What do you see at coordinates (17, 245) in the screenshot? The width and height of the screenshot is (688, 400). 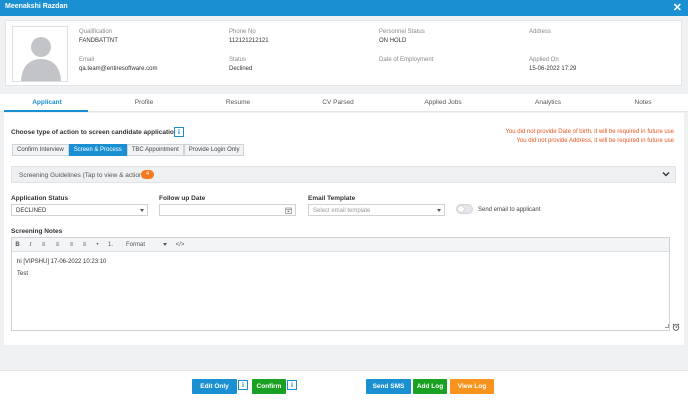 I see `bold-icon: B` at bounding box center [17, 245].